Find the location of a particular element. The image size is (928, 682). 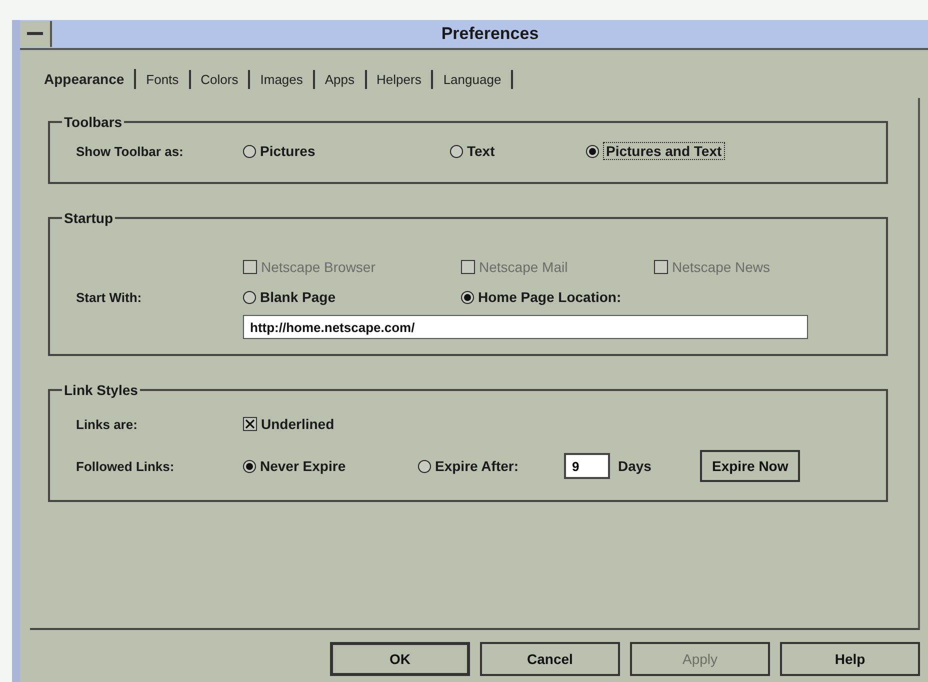

checkbox-label: Netscape Mail is located at coordinates (523, 267).